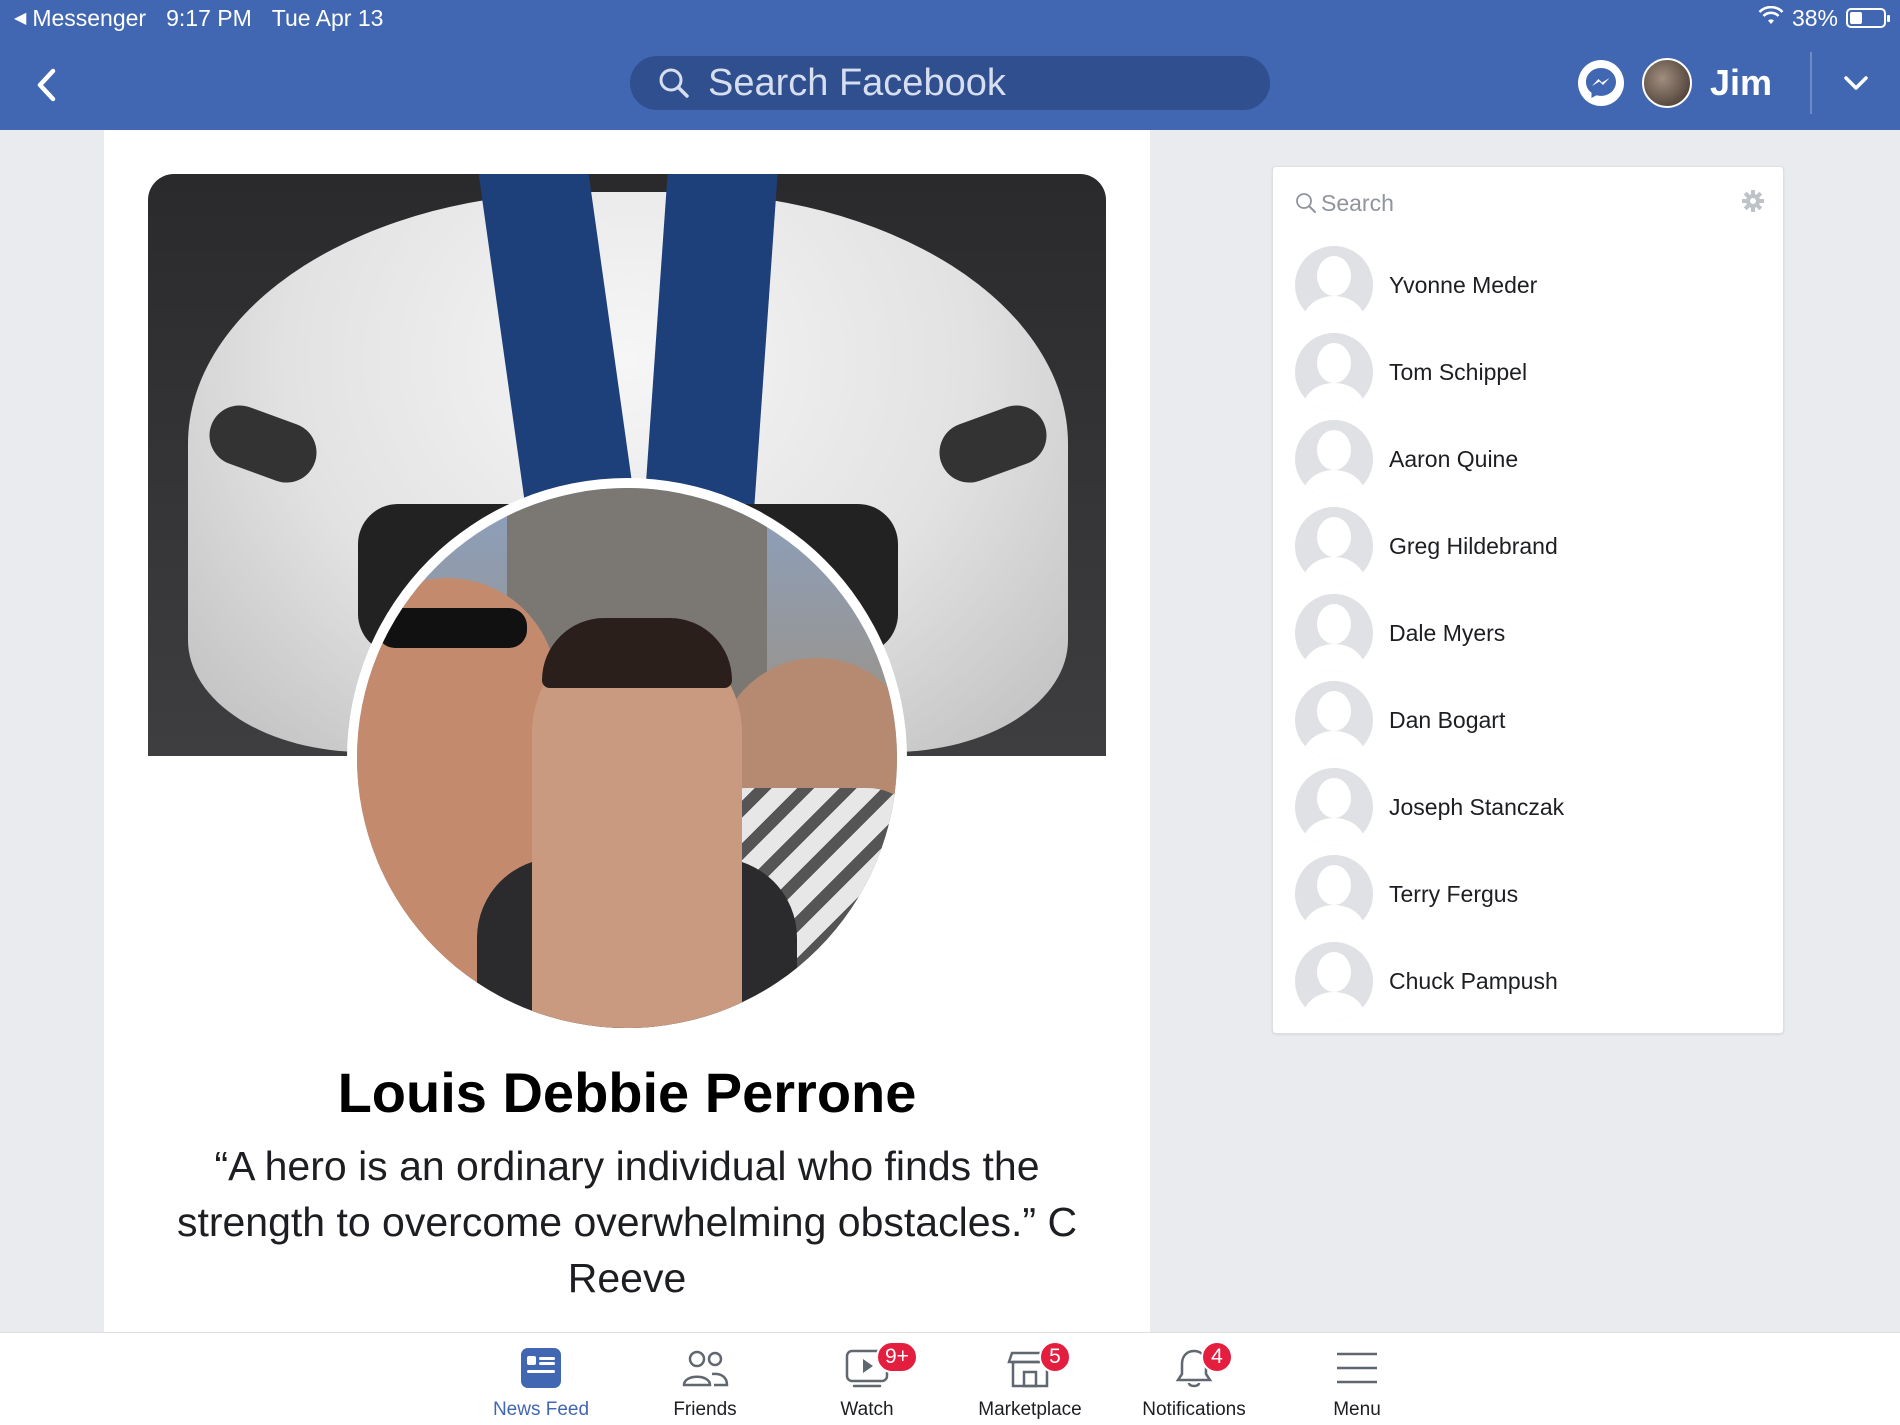 This screenshot has height=1425, width=1900. Describe the element at coordinates (1741, 83) in the screenshot. I see `user-name: Jim` at that location.